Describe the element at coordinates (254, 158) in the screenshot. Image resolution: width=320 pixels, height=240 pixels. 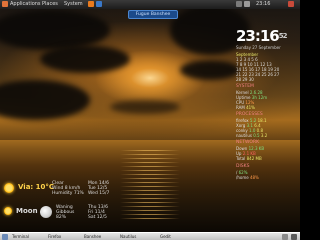
I see `stat-value: 842 MB` at that location.